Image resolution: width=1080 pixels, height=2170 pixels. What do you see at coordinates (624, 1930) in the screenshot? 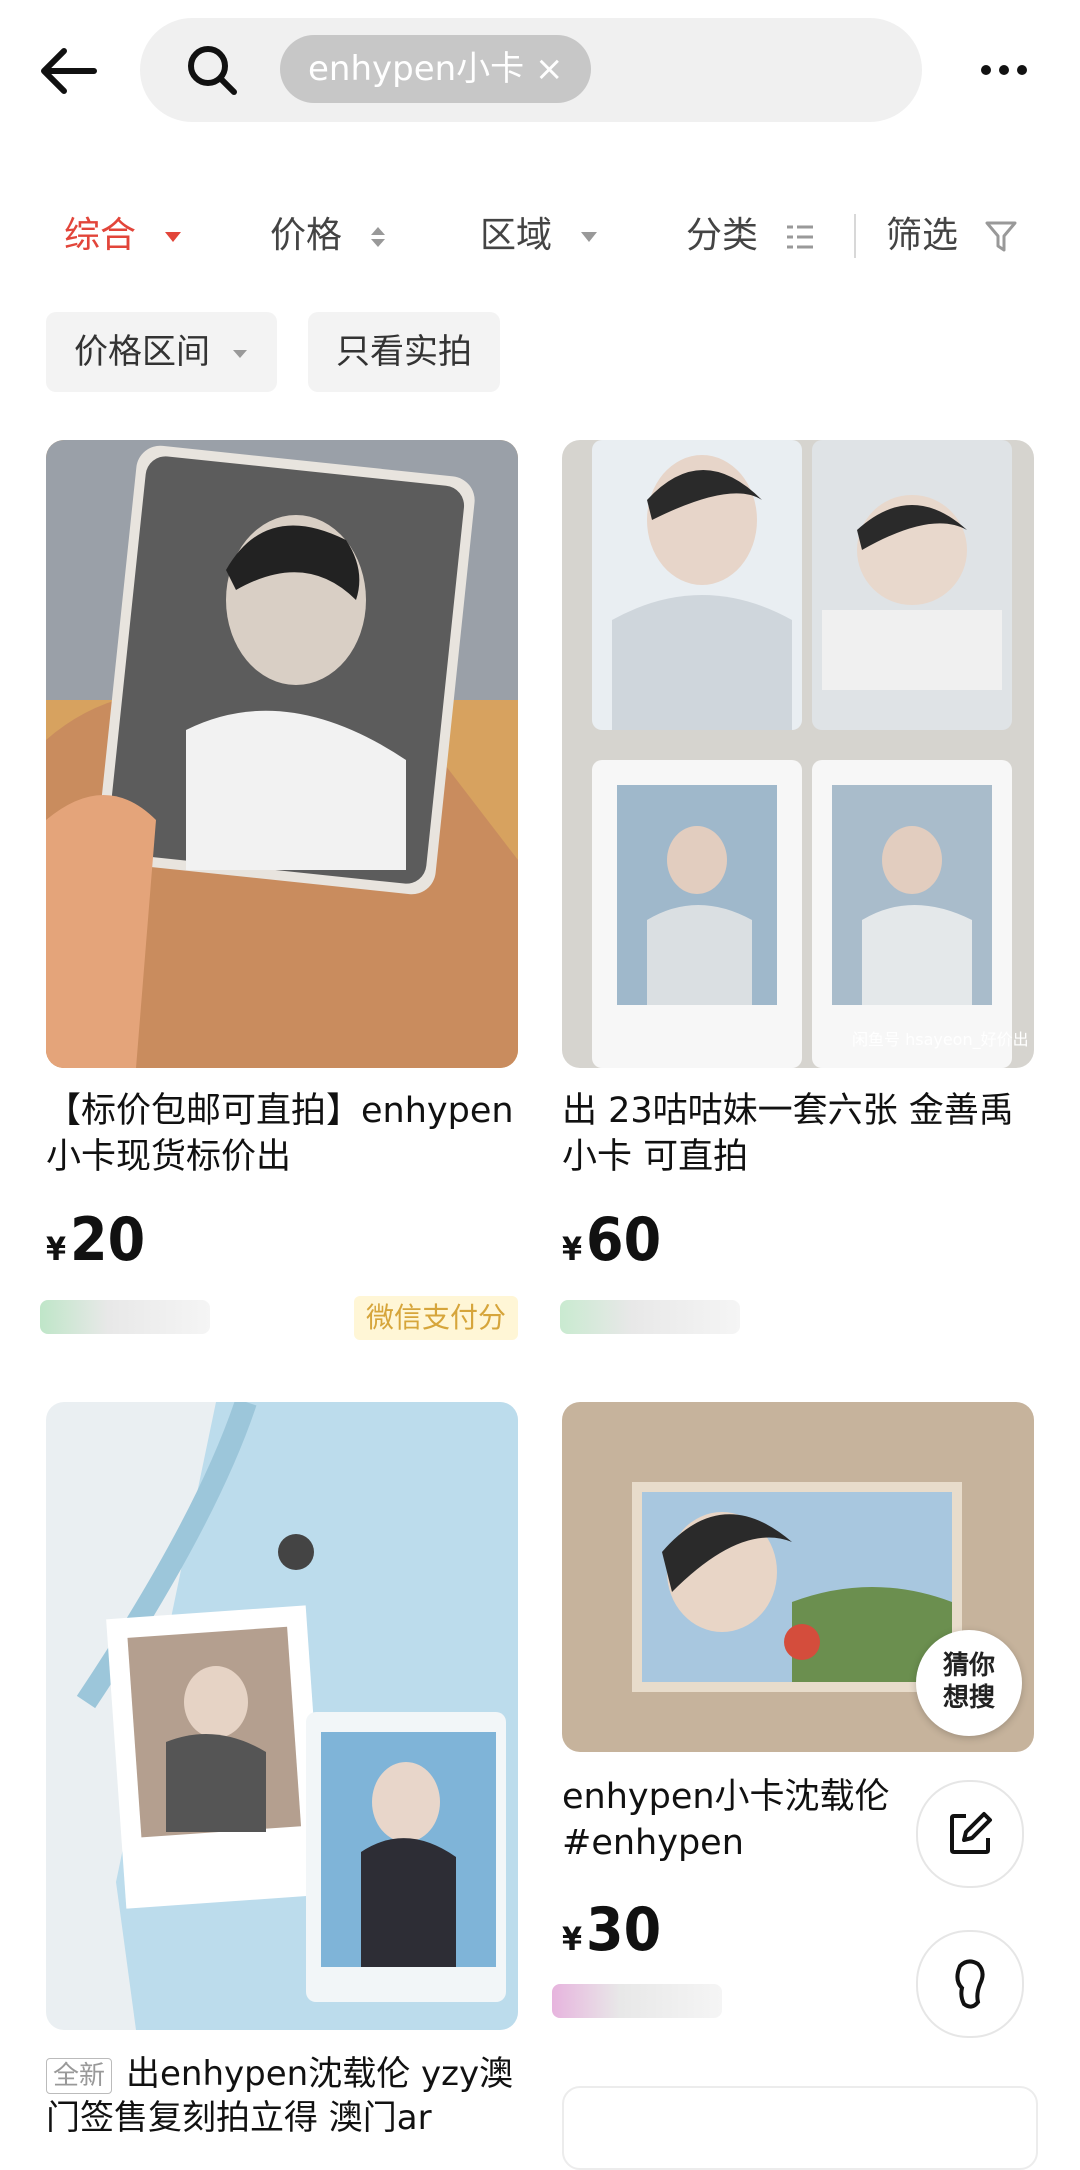
I see `price-value: 30` at bounding box center [624, 1930].